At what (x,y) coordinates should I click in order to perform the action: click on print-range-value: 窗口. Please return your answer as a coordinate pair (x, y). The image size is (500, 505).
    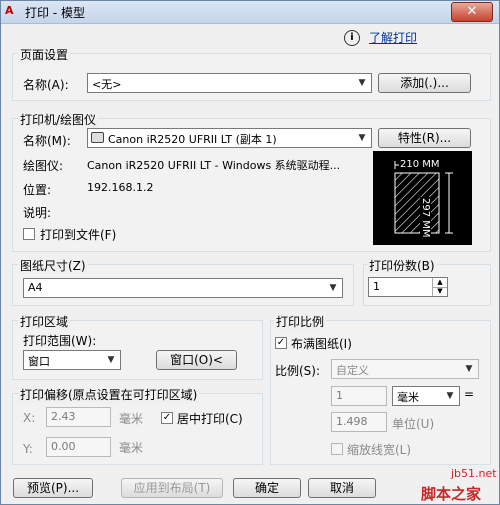
    Looking at the image, I should click on (39, 361).